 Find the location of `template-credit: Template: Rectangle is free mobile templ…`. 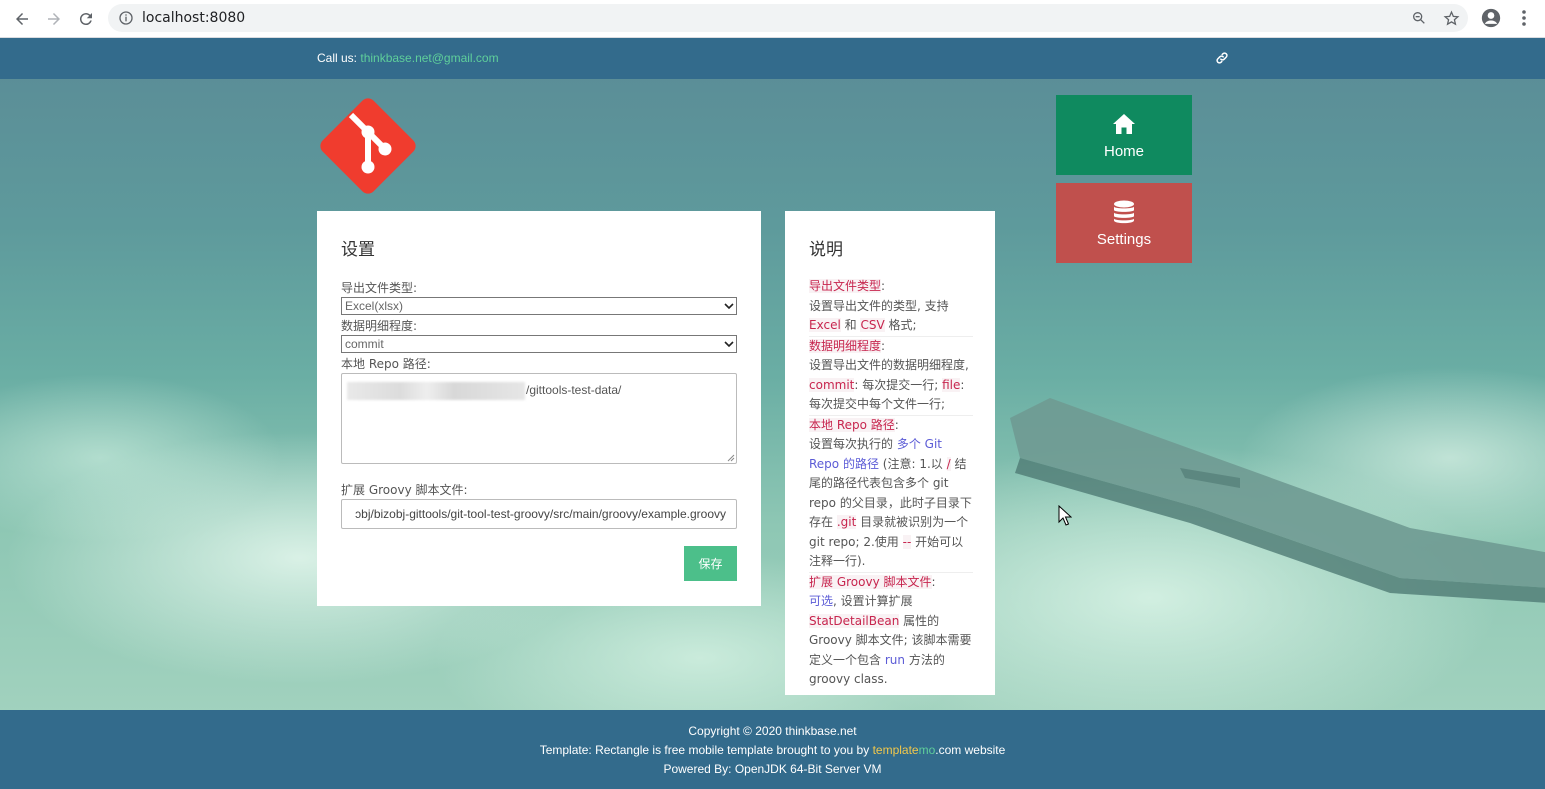

template-credit: Template: Rectangle is free mobile templ… is located at coordinates (772, 750).